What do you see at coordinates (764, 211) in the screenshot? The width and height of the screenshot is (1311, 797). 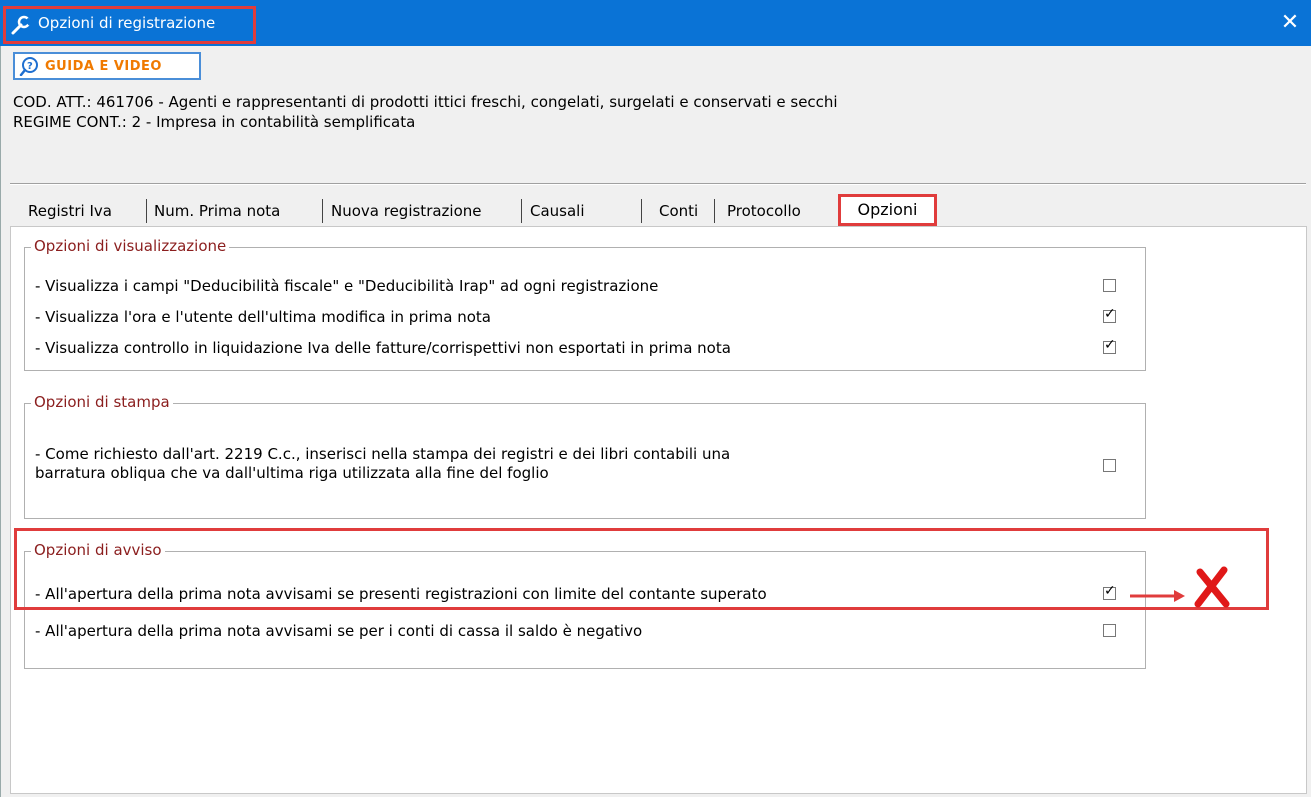 I see `tab-protocollo: Protocollo` at bounding box center [764, 211].